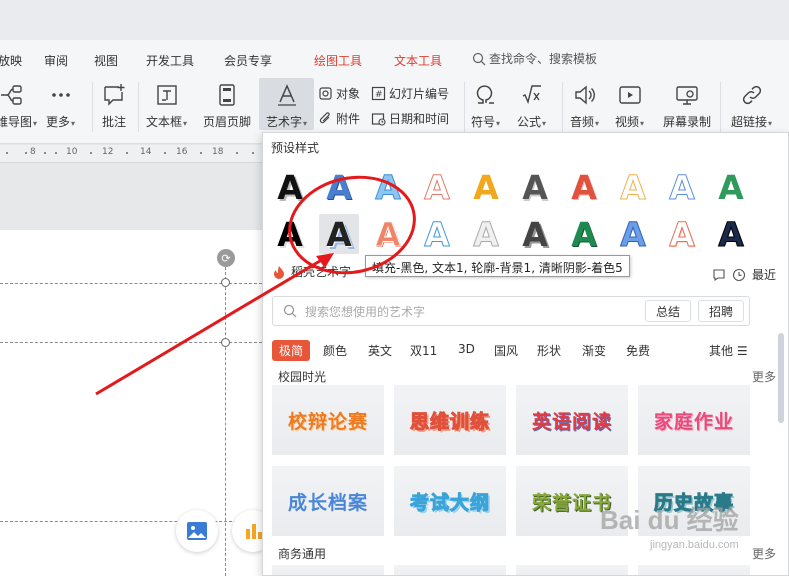 The width and height of the screenshot is (789, 576). What do you see at coordinates (728, 350) in the screenshot?
I see `category-other: 其他 ☰` at bounding box center [728, 350].